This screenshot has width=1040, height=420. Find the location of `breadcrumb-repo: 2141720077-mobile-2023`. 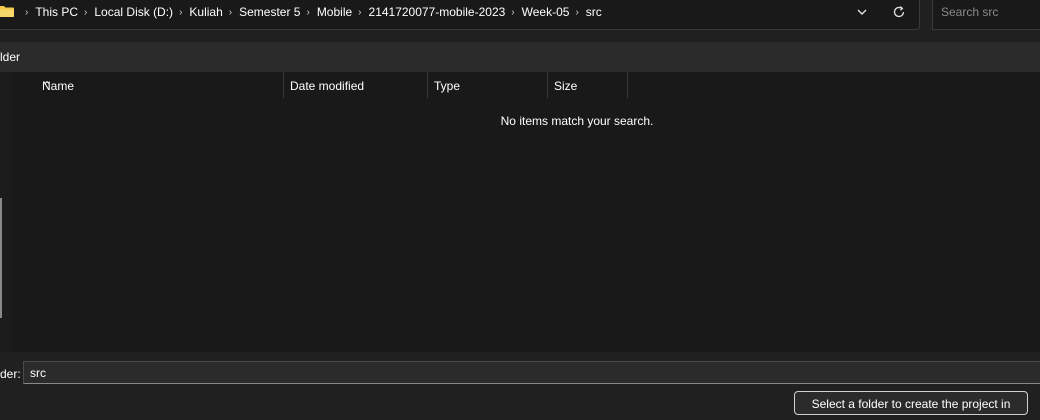

breadcrumb-repo: 2141720077-mobile-2023 is located at coordinates (437, 12).